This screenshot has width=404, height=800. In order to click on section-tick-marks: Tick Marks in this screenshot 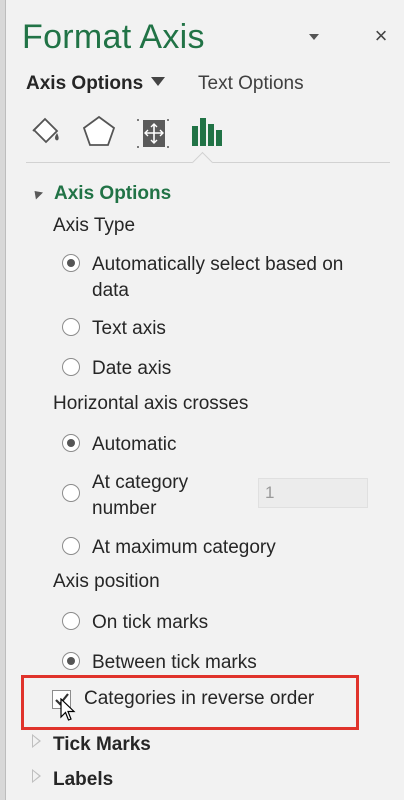, I will do `click(91, 745)`.